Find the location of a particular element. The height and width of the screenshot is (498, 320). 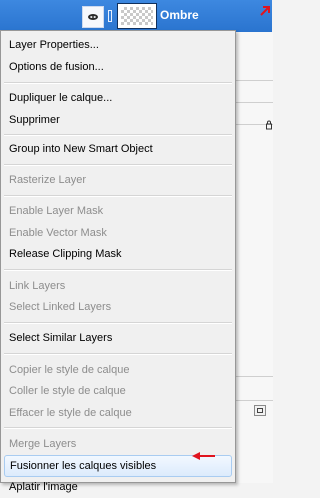

layer-name: Ombre is located at coordinates (179, 15).